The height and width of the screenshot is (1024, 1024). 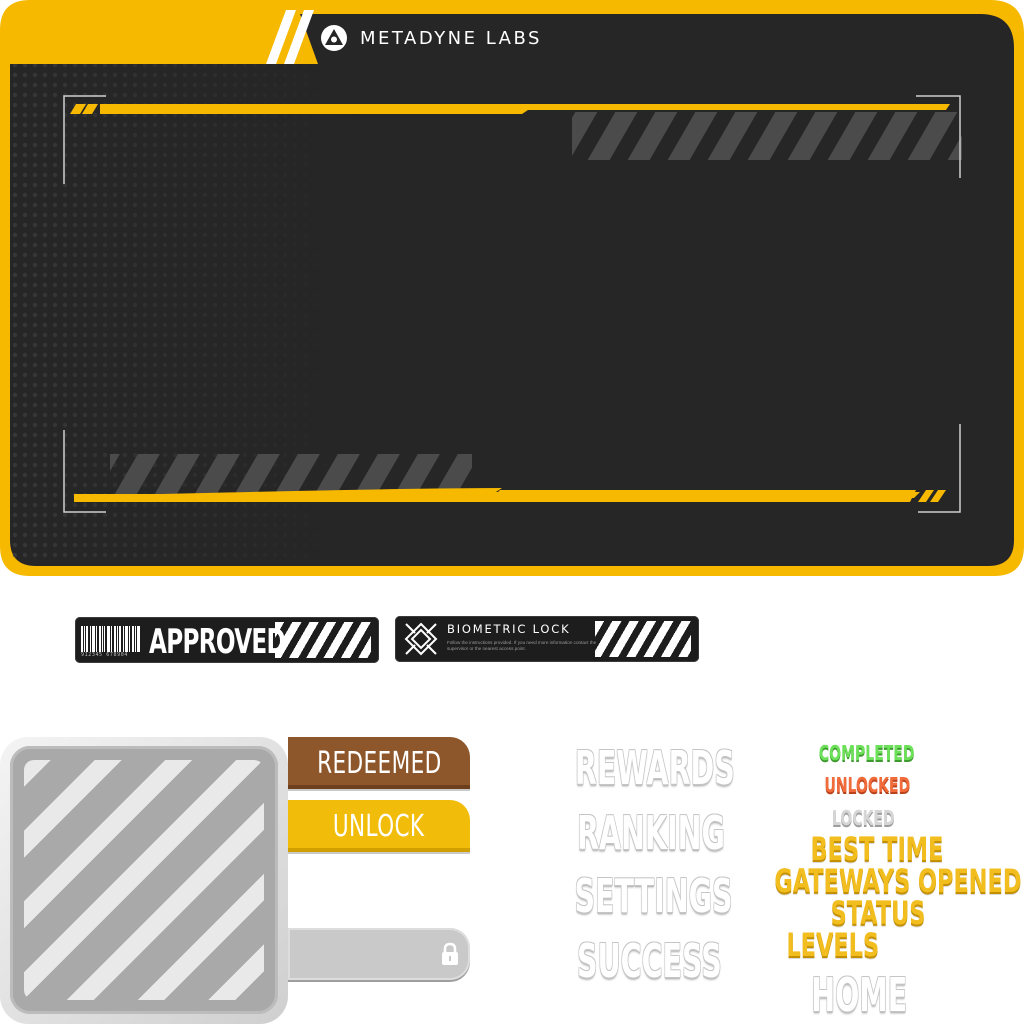 I want to click on unlock-button: UNLOCK, so click(x=379, y=826).